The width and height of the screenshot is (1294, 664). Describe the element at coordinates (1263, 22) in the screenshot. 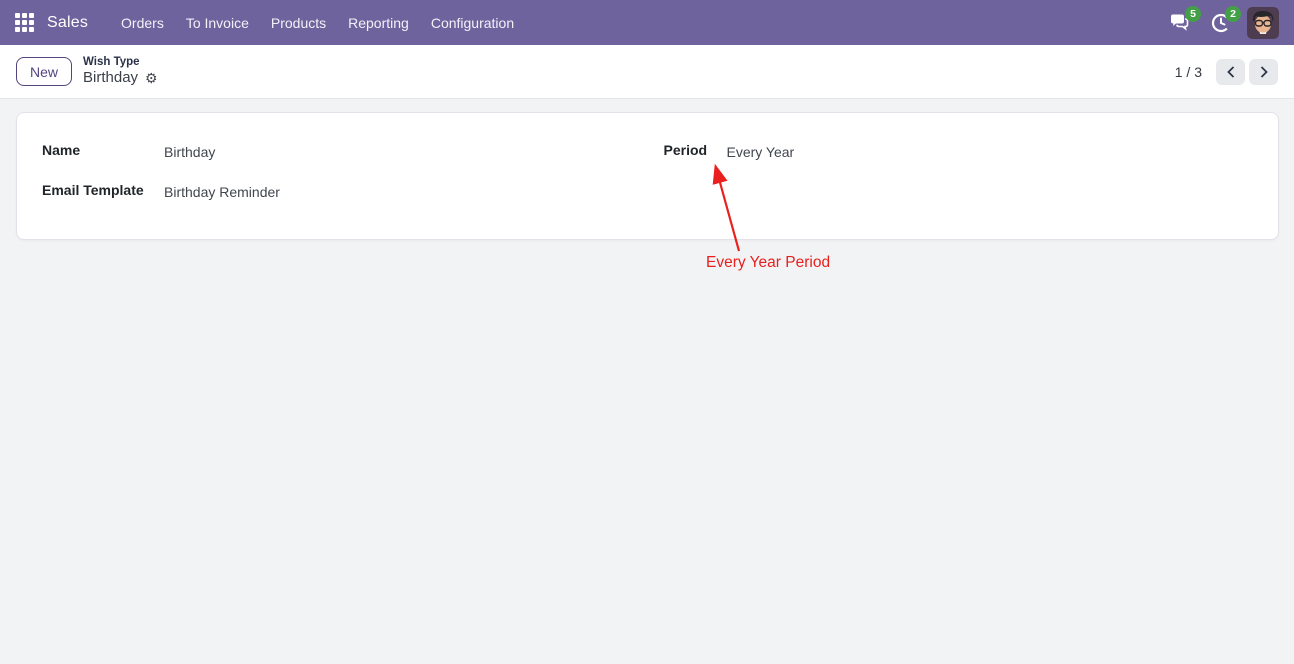

I see `user-avatar` at that location.